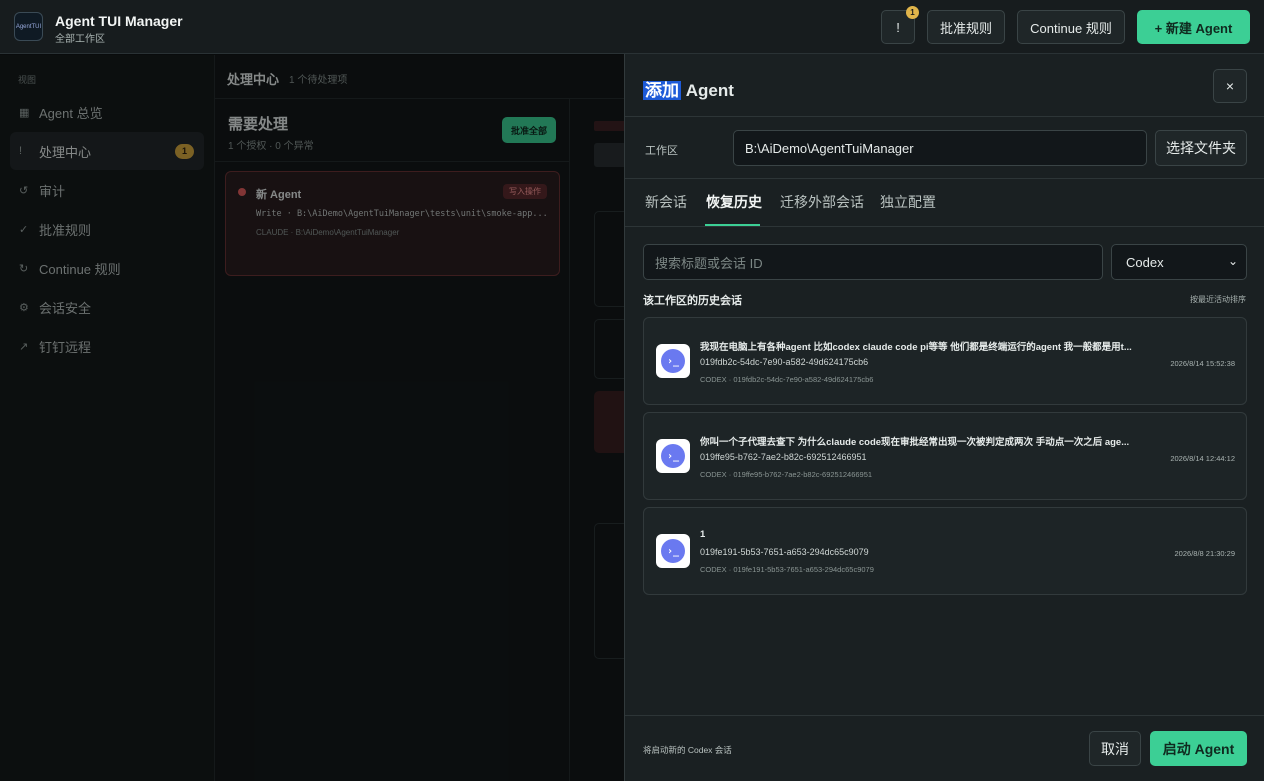 The width and height of the screenshot is (1264, 781). What do you see at coordinates (692, 301) in the screenshot?
I see `history-section-title: 该工作区的历史会话` at bounding box center [692, 301].